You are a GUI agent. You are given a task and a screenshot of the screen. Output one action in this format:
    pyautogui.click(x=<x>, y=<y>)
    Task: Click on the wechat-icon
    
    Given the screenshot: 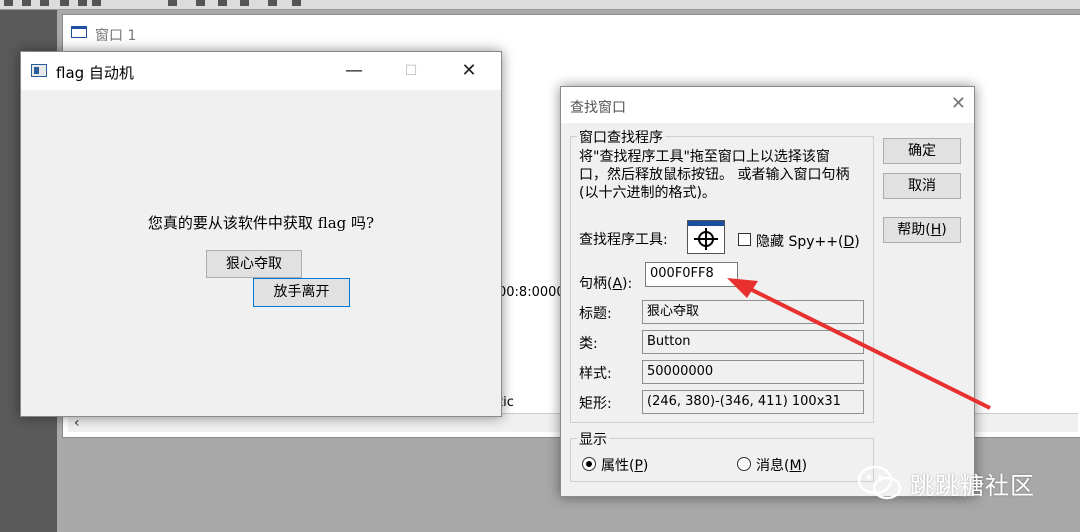 What is the action you would take?
    pyautogui.click(x=879, y=482)
    